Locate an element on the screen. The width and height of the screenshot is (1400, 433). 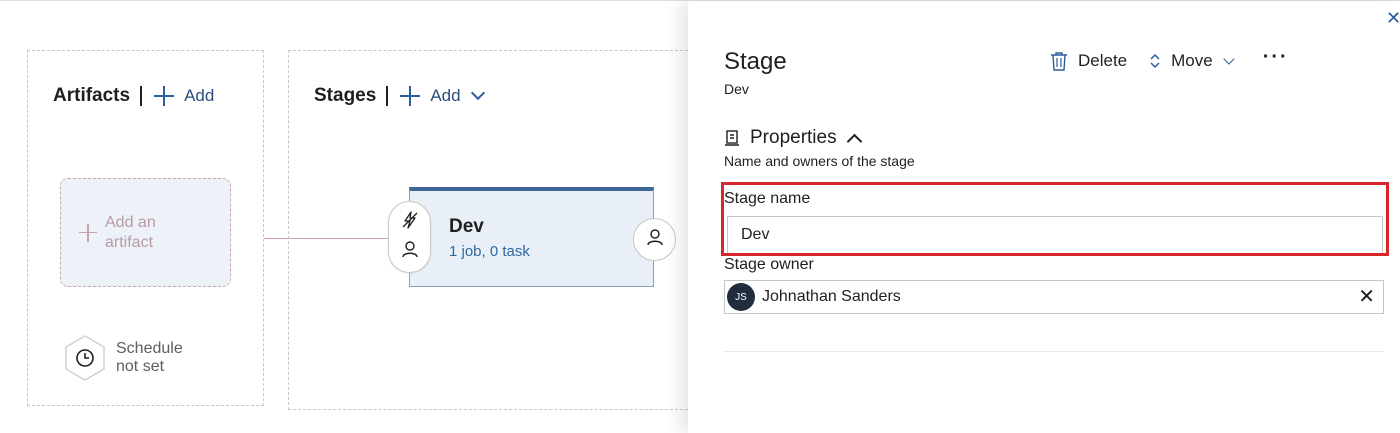
section-divider is located at coordinates (1054, 351).